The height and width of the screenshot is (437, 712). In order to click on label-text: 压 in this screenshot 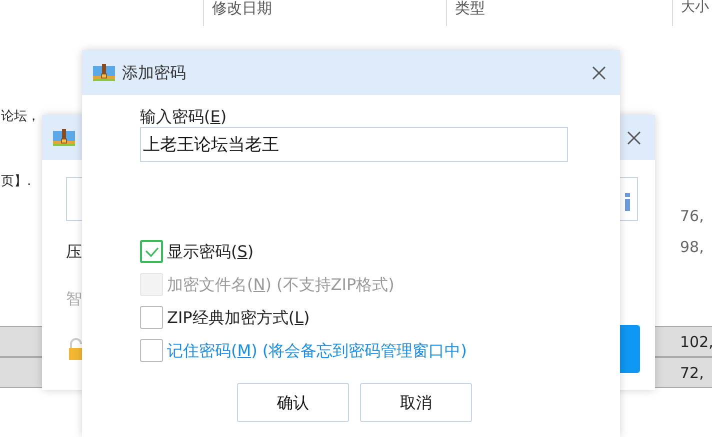, I will do `click(74, 252)`.